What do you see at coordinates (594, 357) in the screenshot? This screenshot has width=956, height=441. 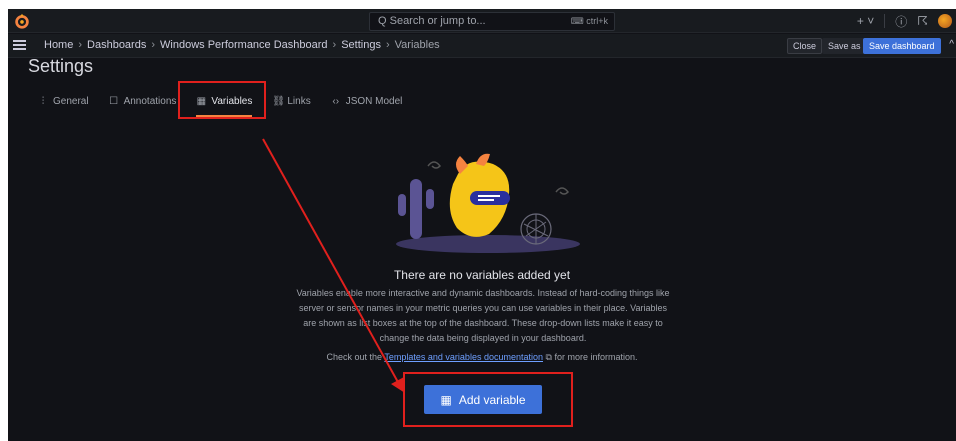 I see `help-suffix: for more information.` at bounding box center [594, 357].